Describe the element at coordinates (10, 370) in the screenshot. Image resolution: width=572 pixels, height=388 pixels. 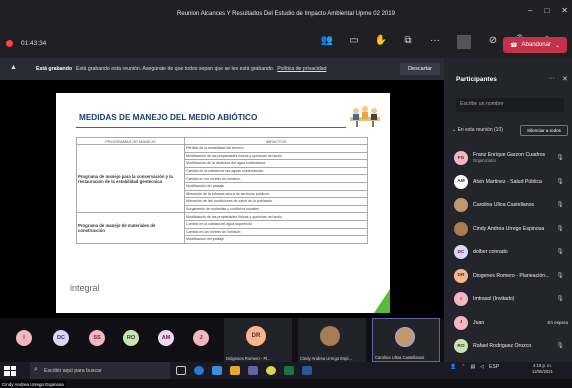
I see `start-icon` at that location.